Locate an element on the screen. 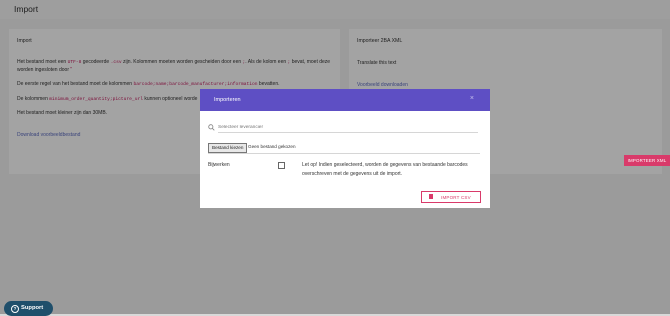 This screenshot has width=670, height=316. update-checkbox is located at coordinates (281, 165).